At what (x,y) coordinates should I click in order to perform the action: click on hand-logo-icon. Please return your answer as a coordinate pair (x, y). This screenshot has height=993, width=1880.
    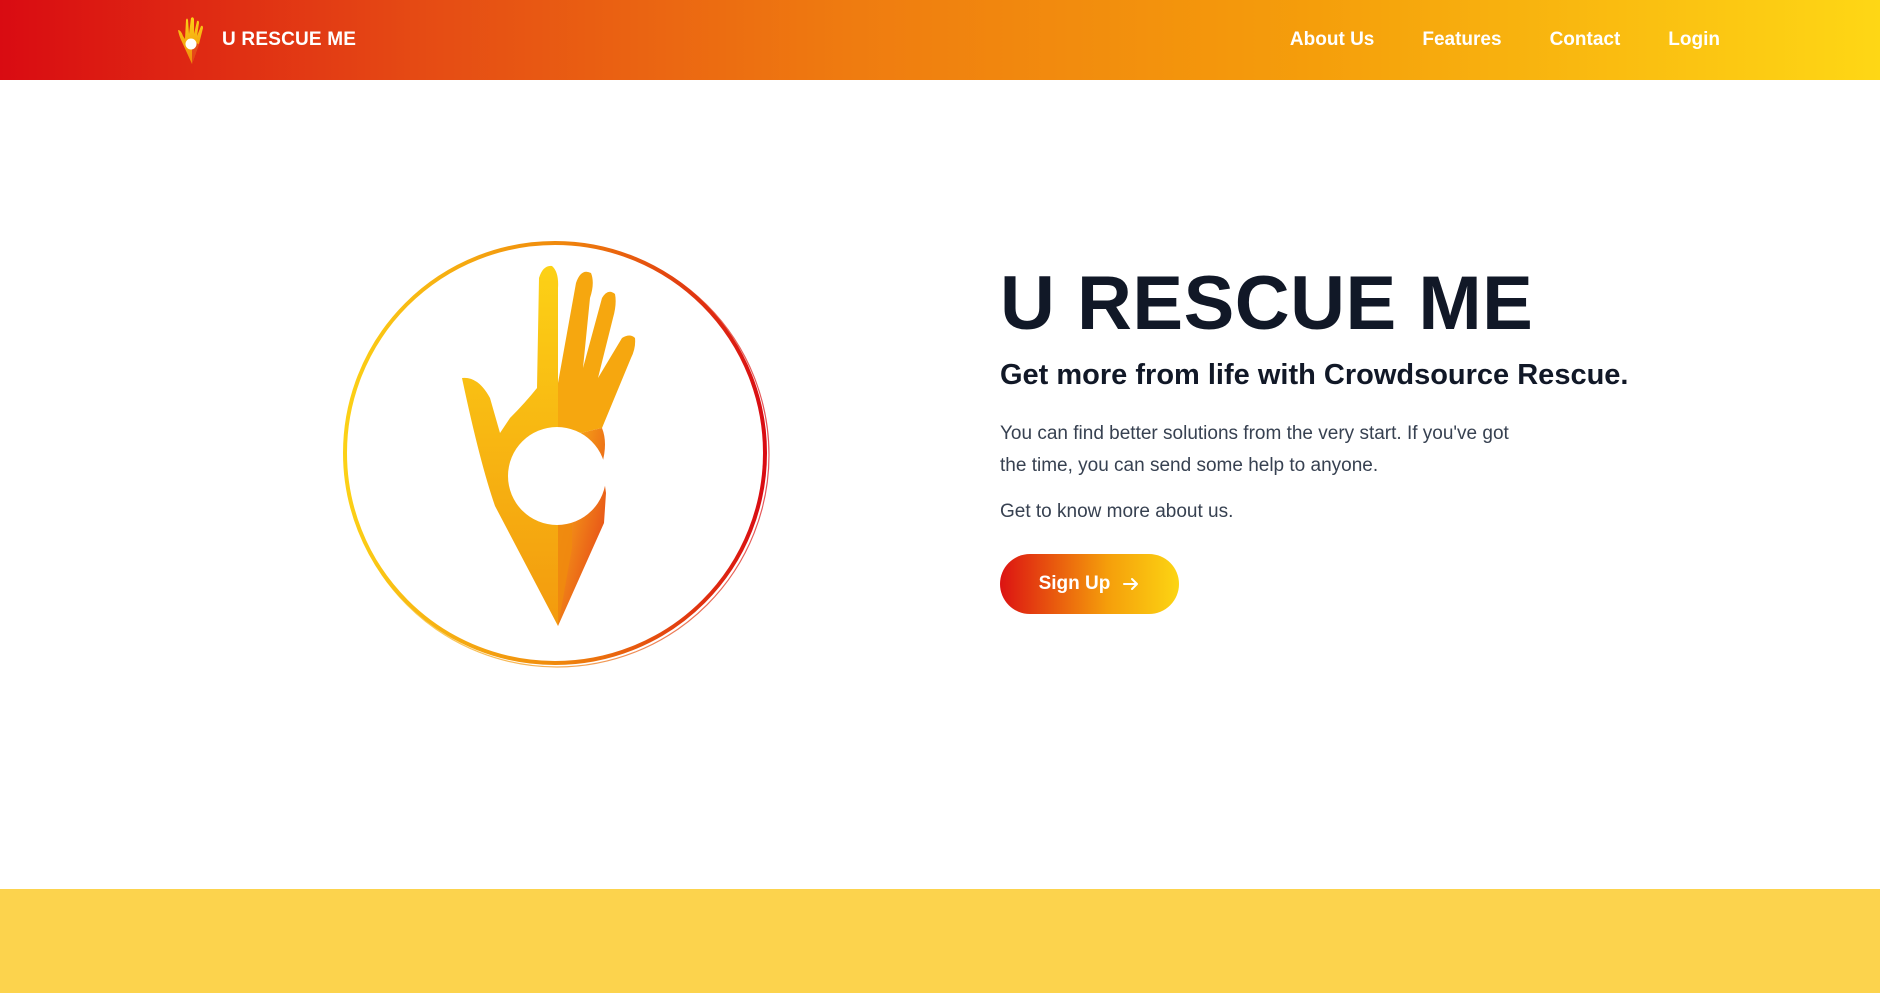
    Looking at the image, I should click on (190, 40).